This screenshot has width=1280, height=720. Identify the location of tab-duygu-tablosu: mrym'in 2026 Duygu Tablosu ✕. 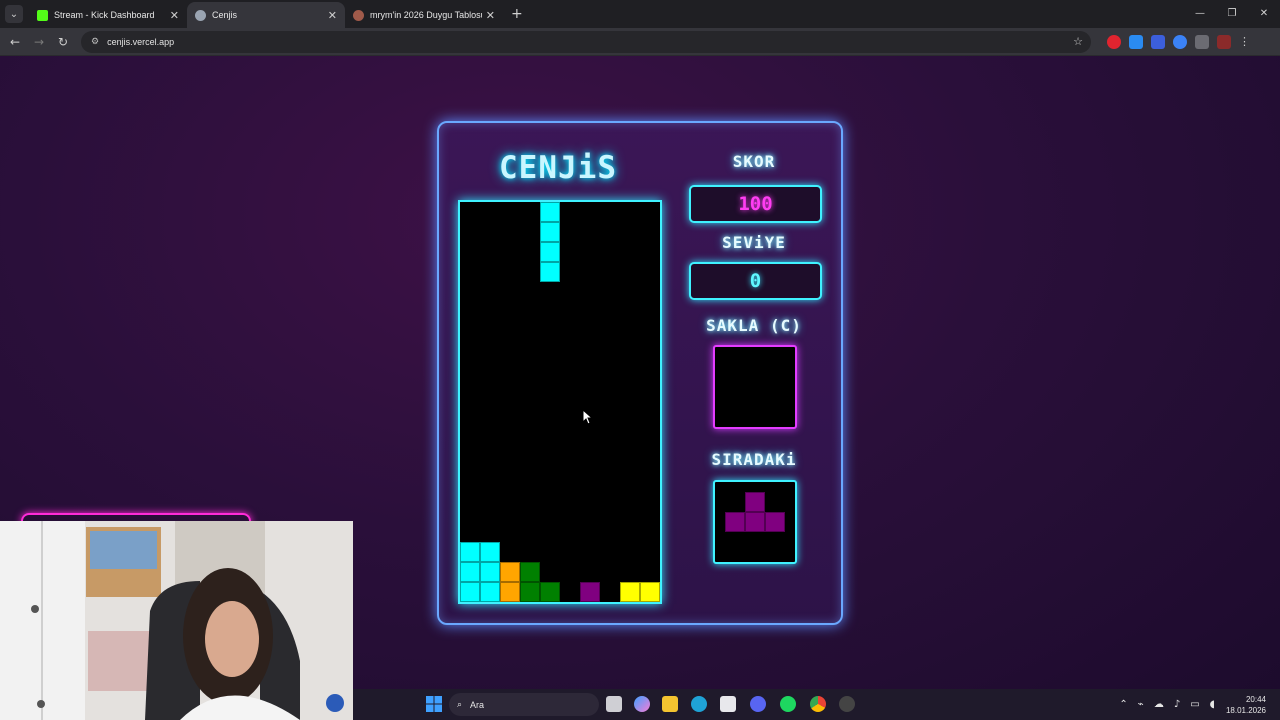
(424, 15).